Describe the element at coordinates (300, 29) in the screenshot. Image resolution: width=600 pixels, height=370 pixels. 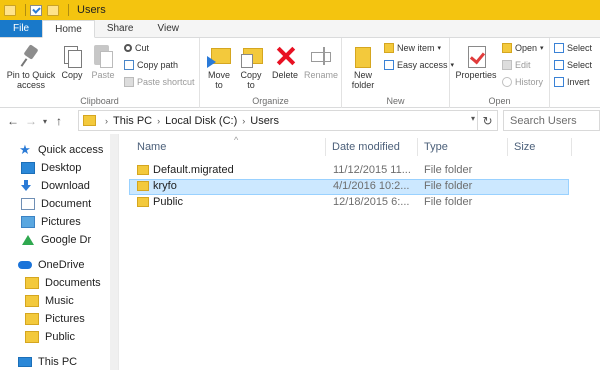
I see `ribbon-tabs: File Home Share View` at that location.